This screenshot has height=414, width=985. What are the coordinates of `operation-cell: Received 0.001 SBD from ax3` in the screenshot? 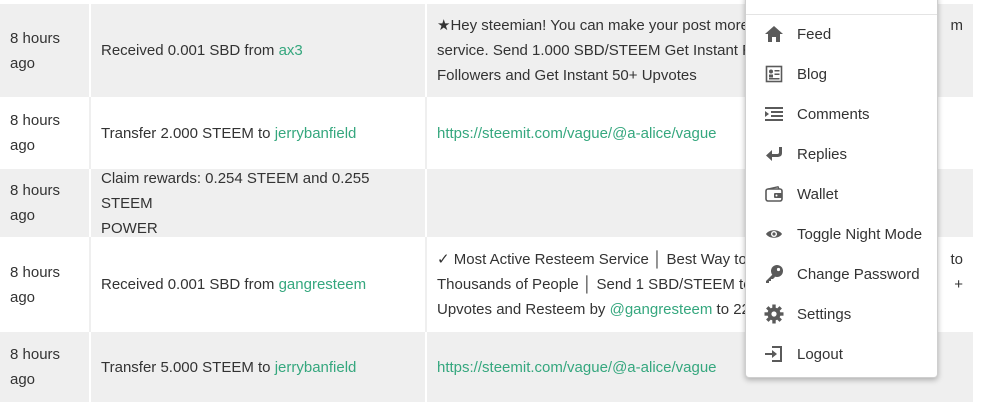 It's located at (259, 50).